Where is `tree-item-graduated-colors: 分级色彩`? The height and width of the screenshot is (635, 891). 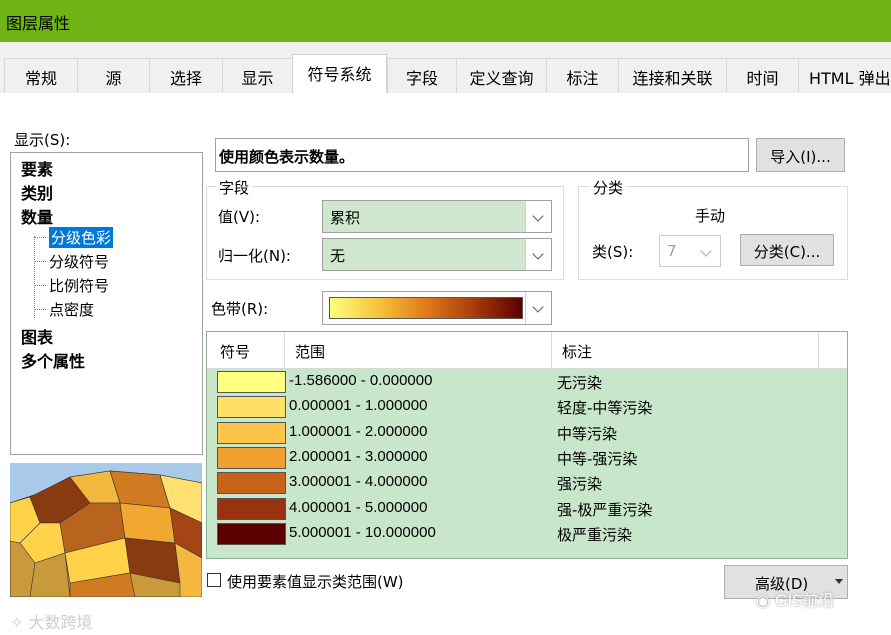
tree-item-graduated-colors: 分级色彩 is located at coordinates (81, 237).